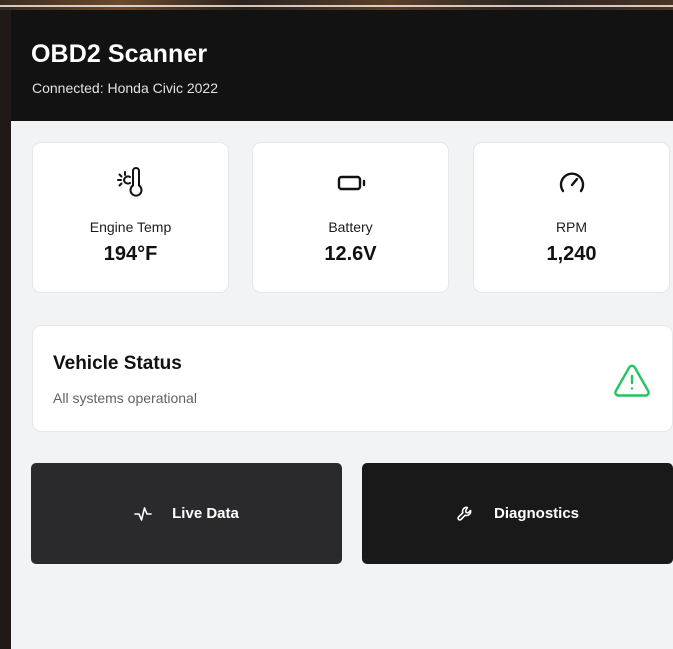  Describe the element at coordinates (536, 513) in the screenshot. I see `diagnostics-label: Diagnostics` at that location.